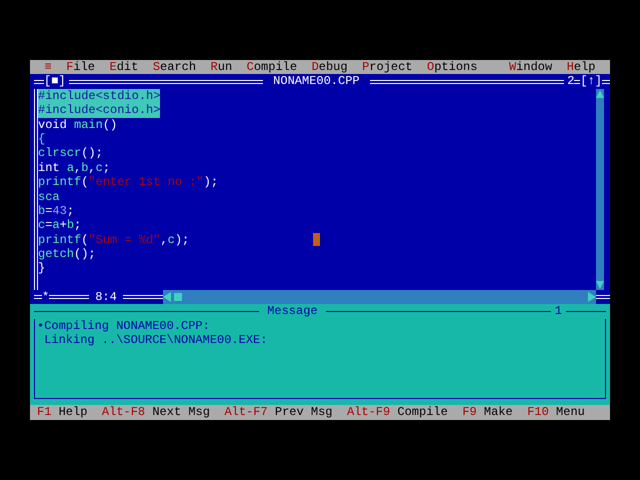 The width and height of the screenshot is (640, 480). What do you see at coordinates (530, 67) in the screenshot?
I see `menu-item: Window` at bounding box center [530, 67].